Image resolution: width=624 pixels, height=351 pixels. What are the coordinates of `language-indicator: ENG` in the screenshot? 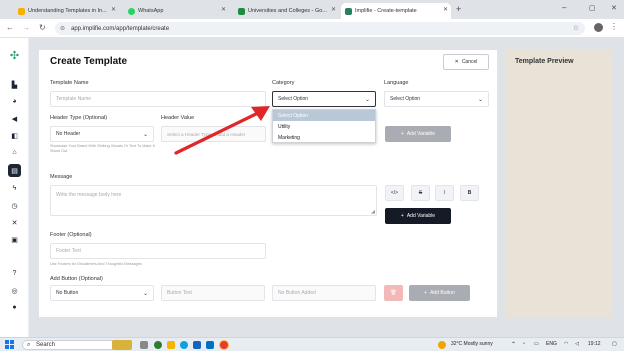 It's located at (551, 344).